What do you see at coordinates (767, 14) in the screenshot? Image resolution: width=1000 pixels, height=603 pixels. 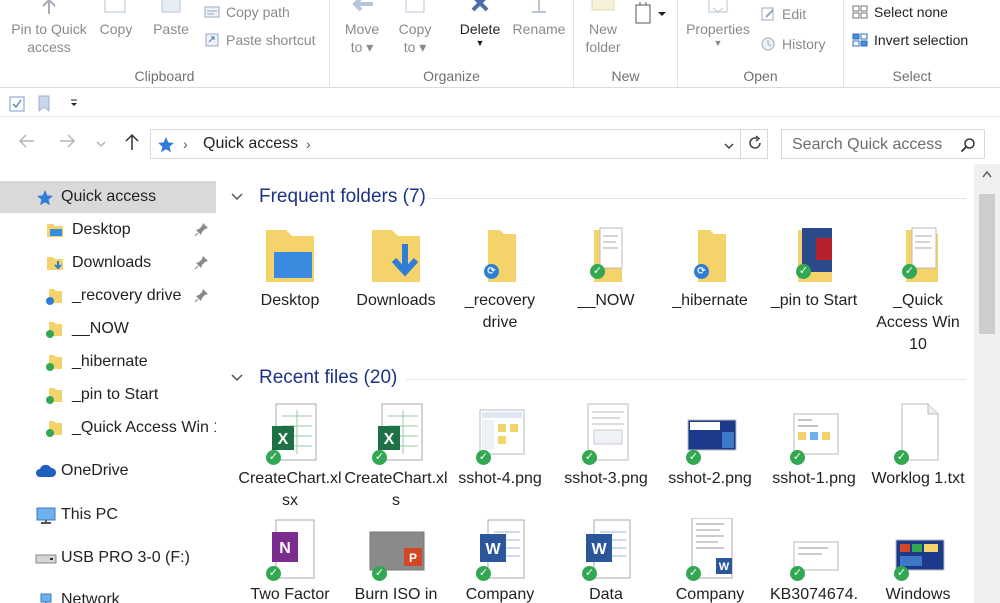 I see `edit-icon` at bounding box center [767, 14].